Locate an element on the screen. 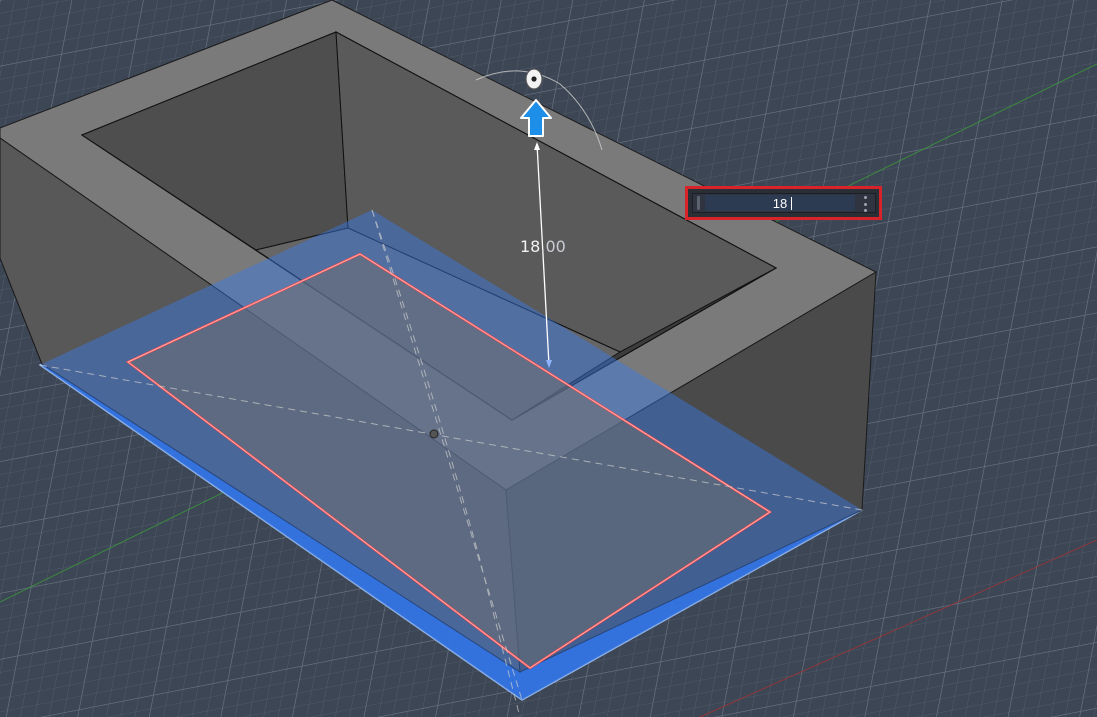 This screenshot has width=1097, height=717. kebab-menu-icon is located at coordinates (865, 204).